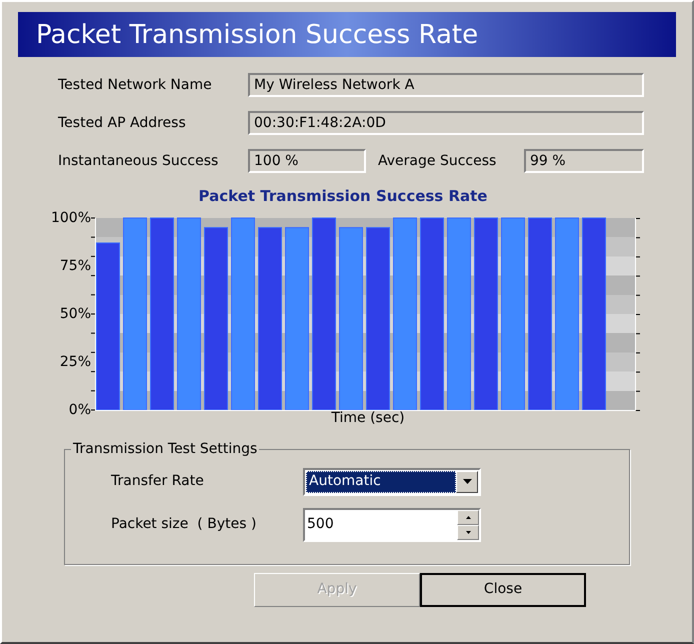  I want to click on y-tick-label: 25%, so click(75, 361).